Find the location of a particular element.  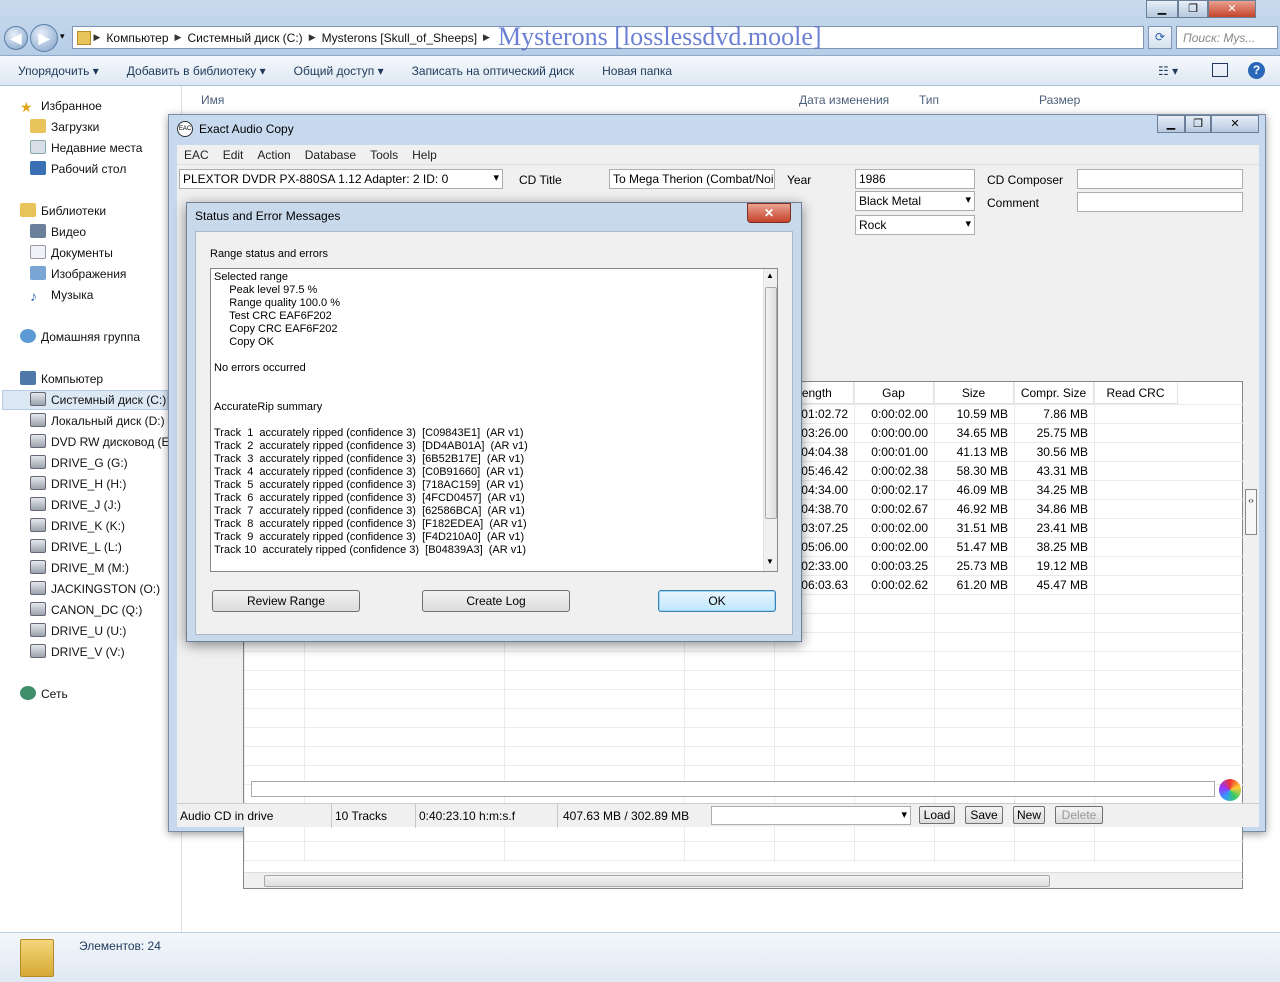

sidebar-item-downloads: Загрузки is located at coordinates (64, 127).